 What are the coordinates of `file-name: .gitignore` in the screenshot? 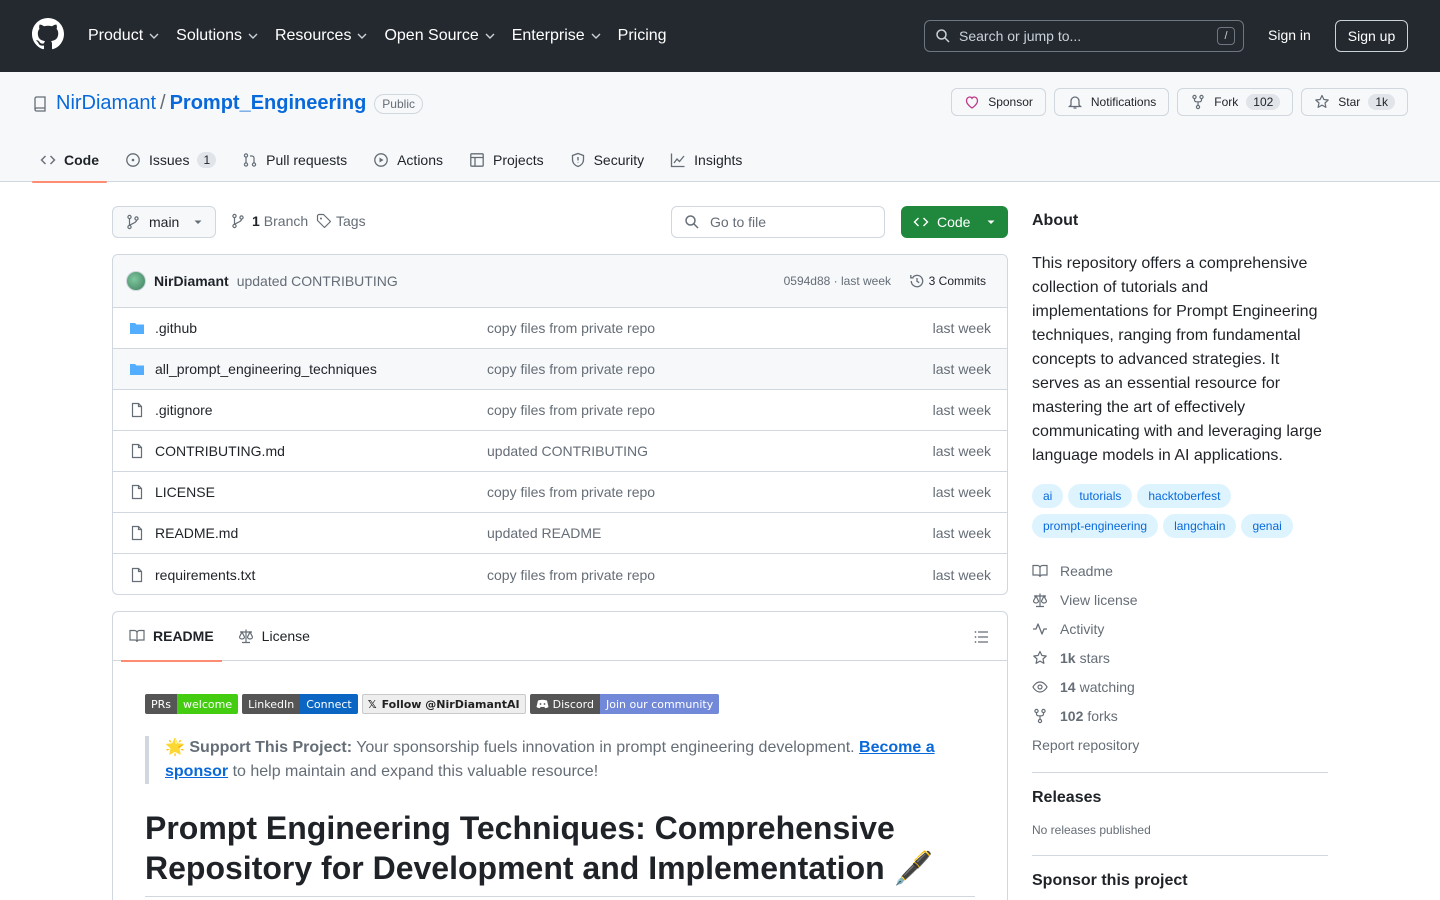 It's located at (184, 410).